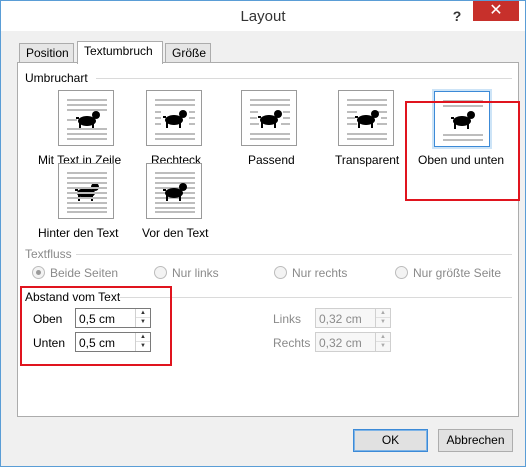 The image size is (526, 467). Describe the element at coordinates (366, 118) in the screenshot. I see `through-wrap-dog-icon` at that location.